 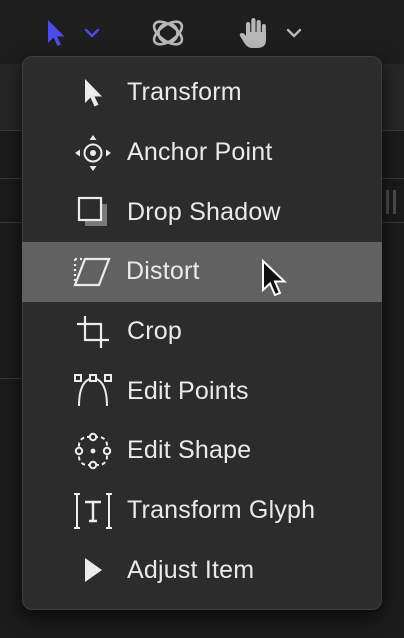 What do you see at coordinates (154, 331) in the screenshot?
I see `menu-item-label: Crop` at bounding box center [154, 331].